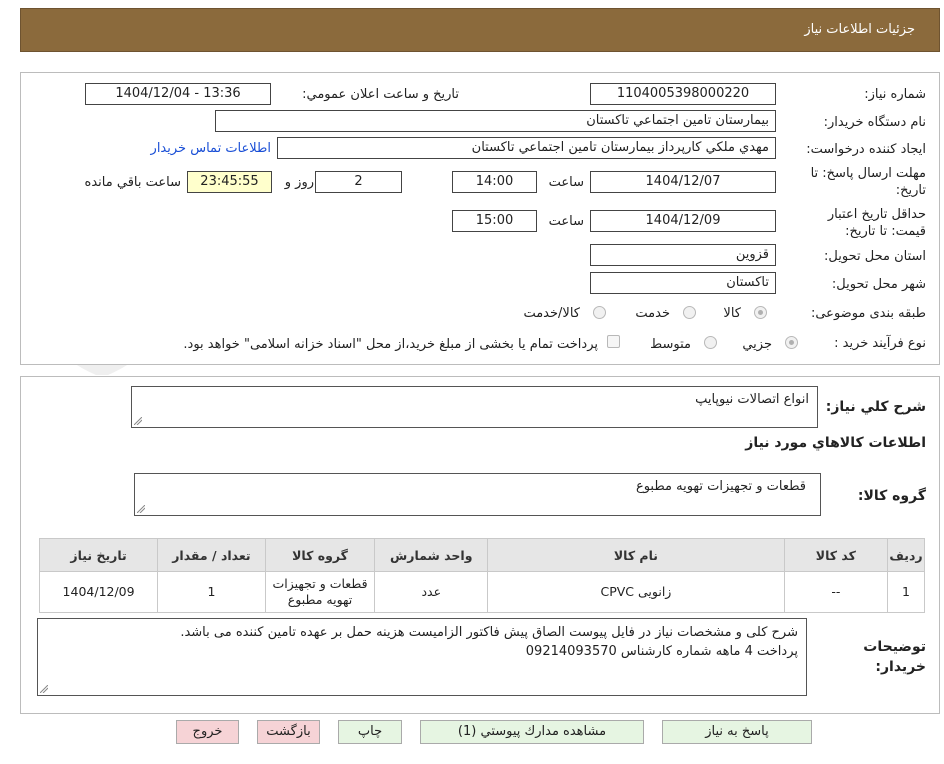 This screenshot has height=764, width=944. I want to click on cell-name: زانويی CPVC, so click(636, 592).